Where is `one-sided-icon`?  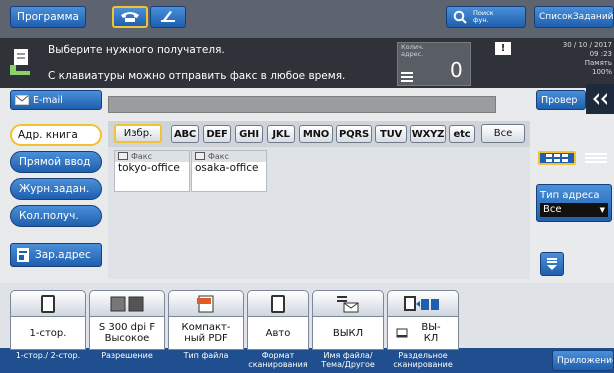
one-sided-icon is located at coordinates (48, 303).